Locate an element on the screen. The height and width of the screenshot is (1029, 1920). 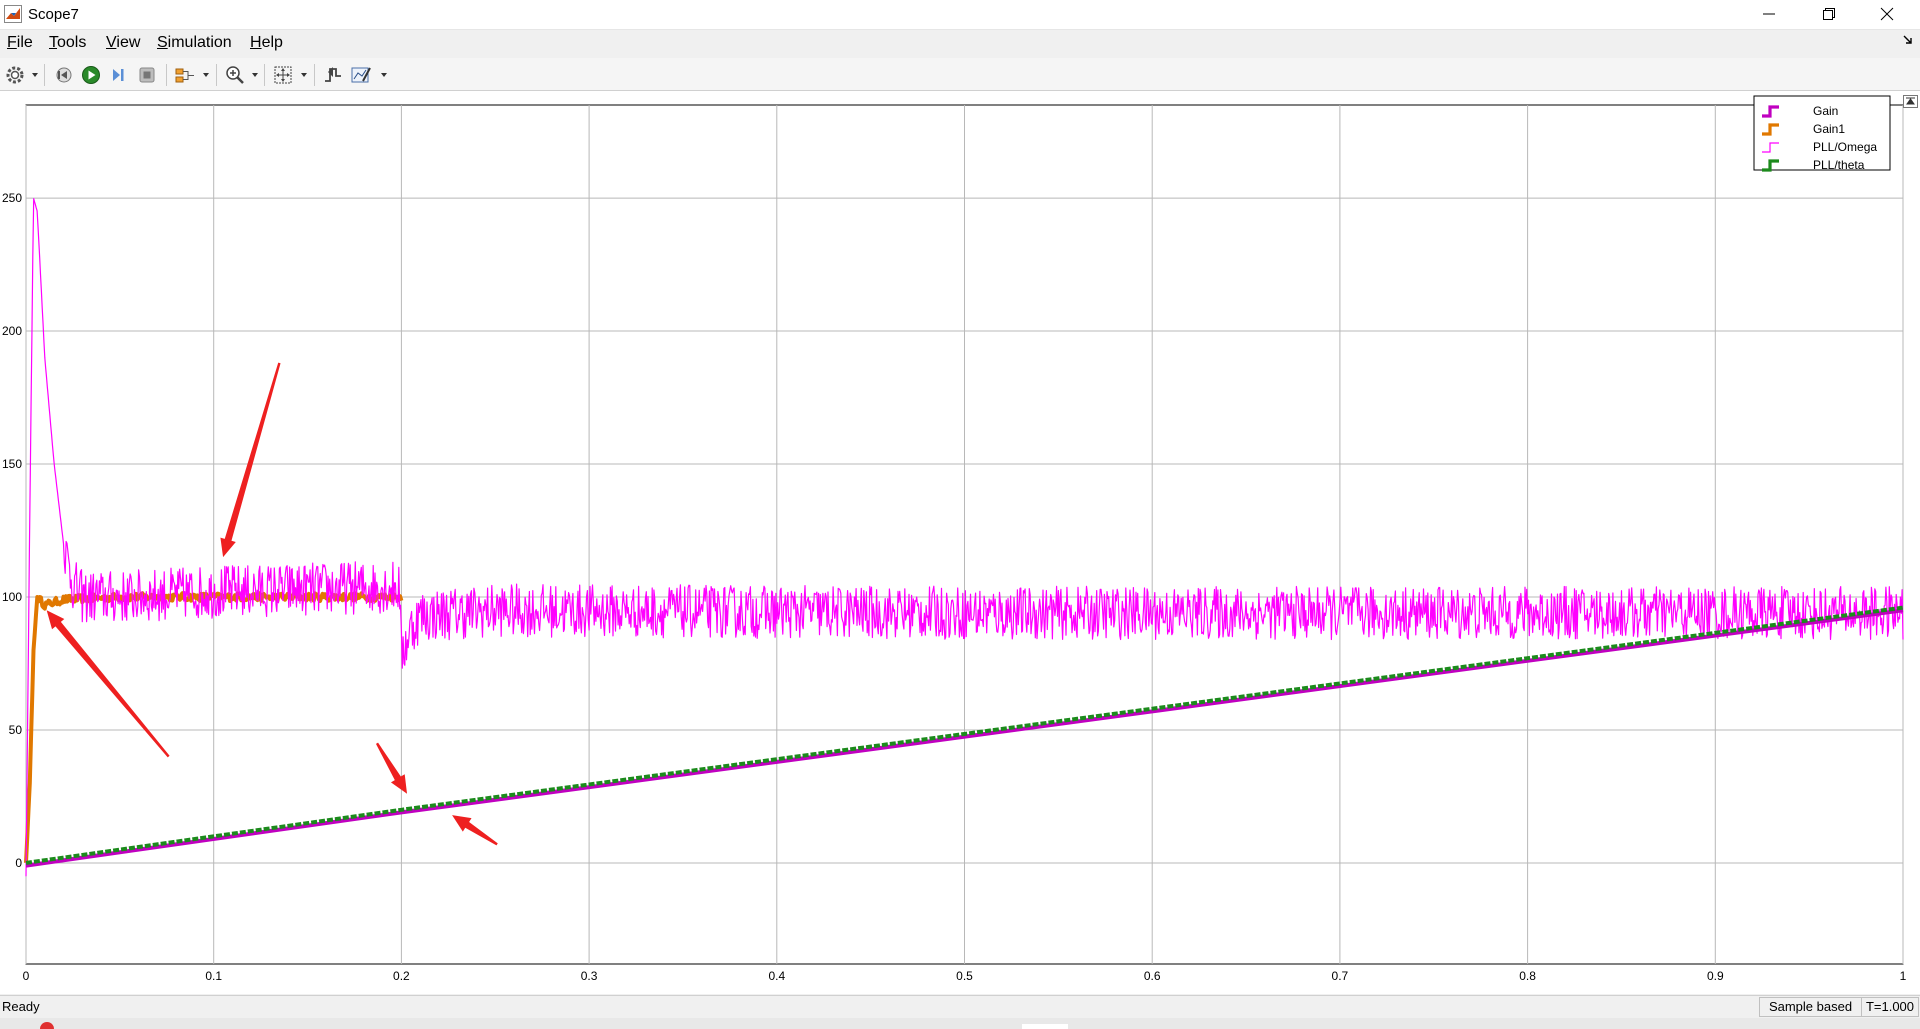
x-tick-label: 0.9 is located at coordinates (1715, 976).